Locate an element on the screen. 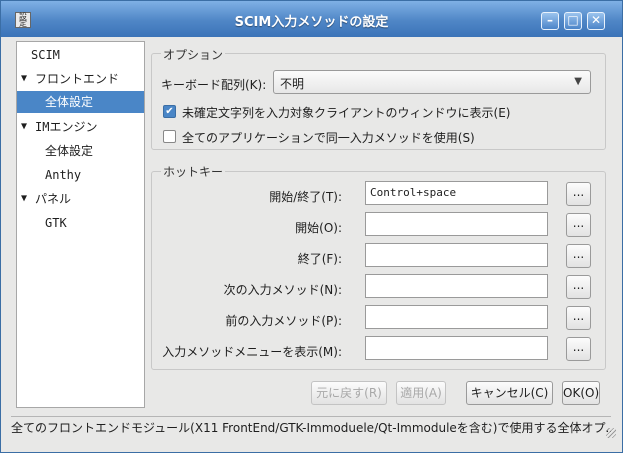 This screenshot has height=453, width=623. maximize-button: □ is located at coordinates (573, 21).